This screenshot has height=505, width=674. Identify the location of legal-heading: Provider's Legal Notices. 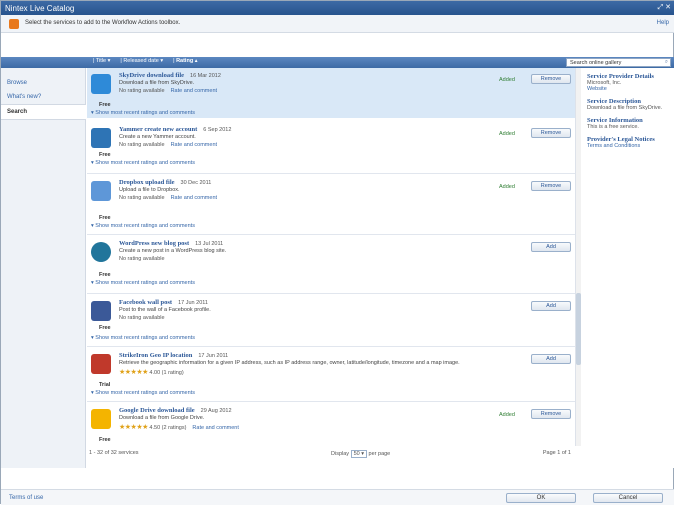
(621, 139).